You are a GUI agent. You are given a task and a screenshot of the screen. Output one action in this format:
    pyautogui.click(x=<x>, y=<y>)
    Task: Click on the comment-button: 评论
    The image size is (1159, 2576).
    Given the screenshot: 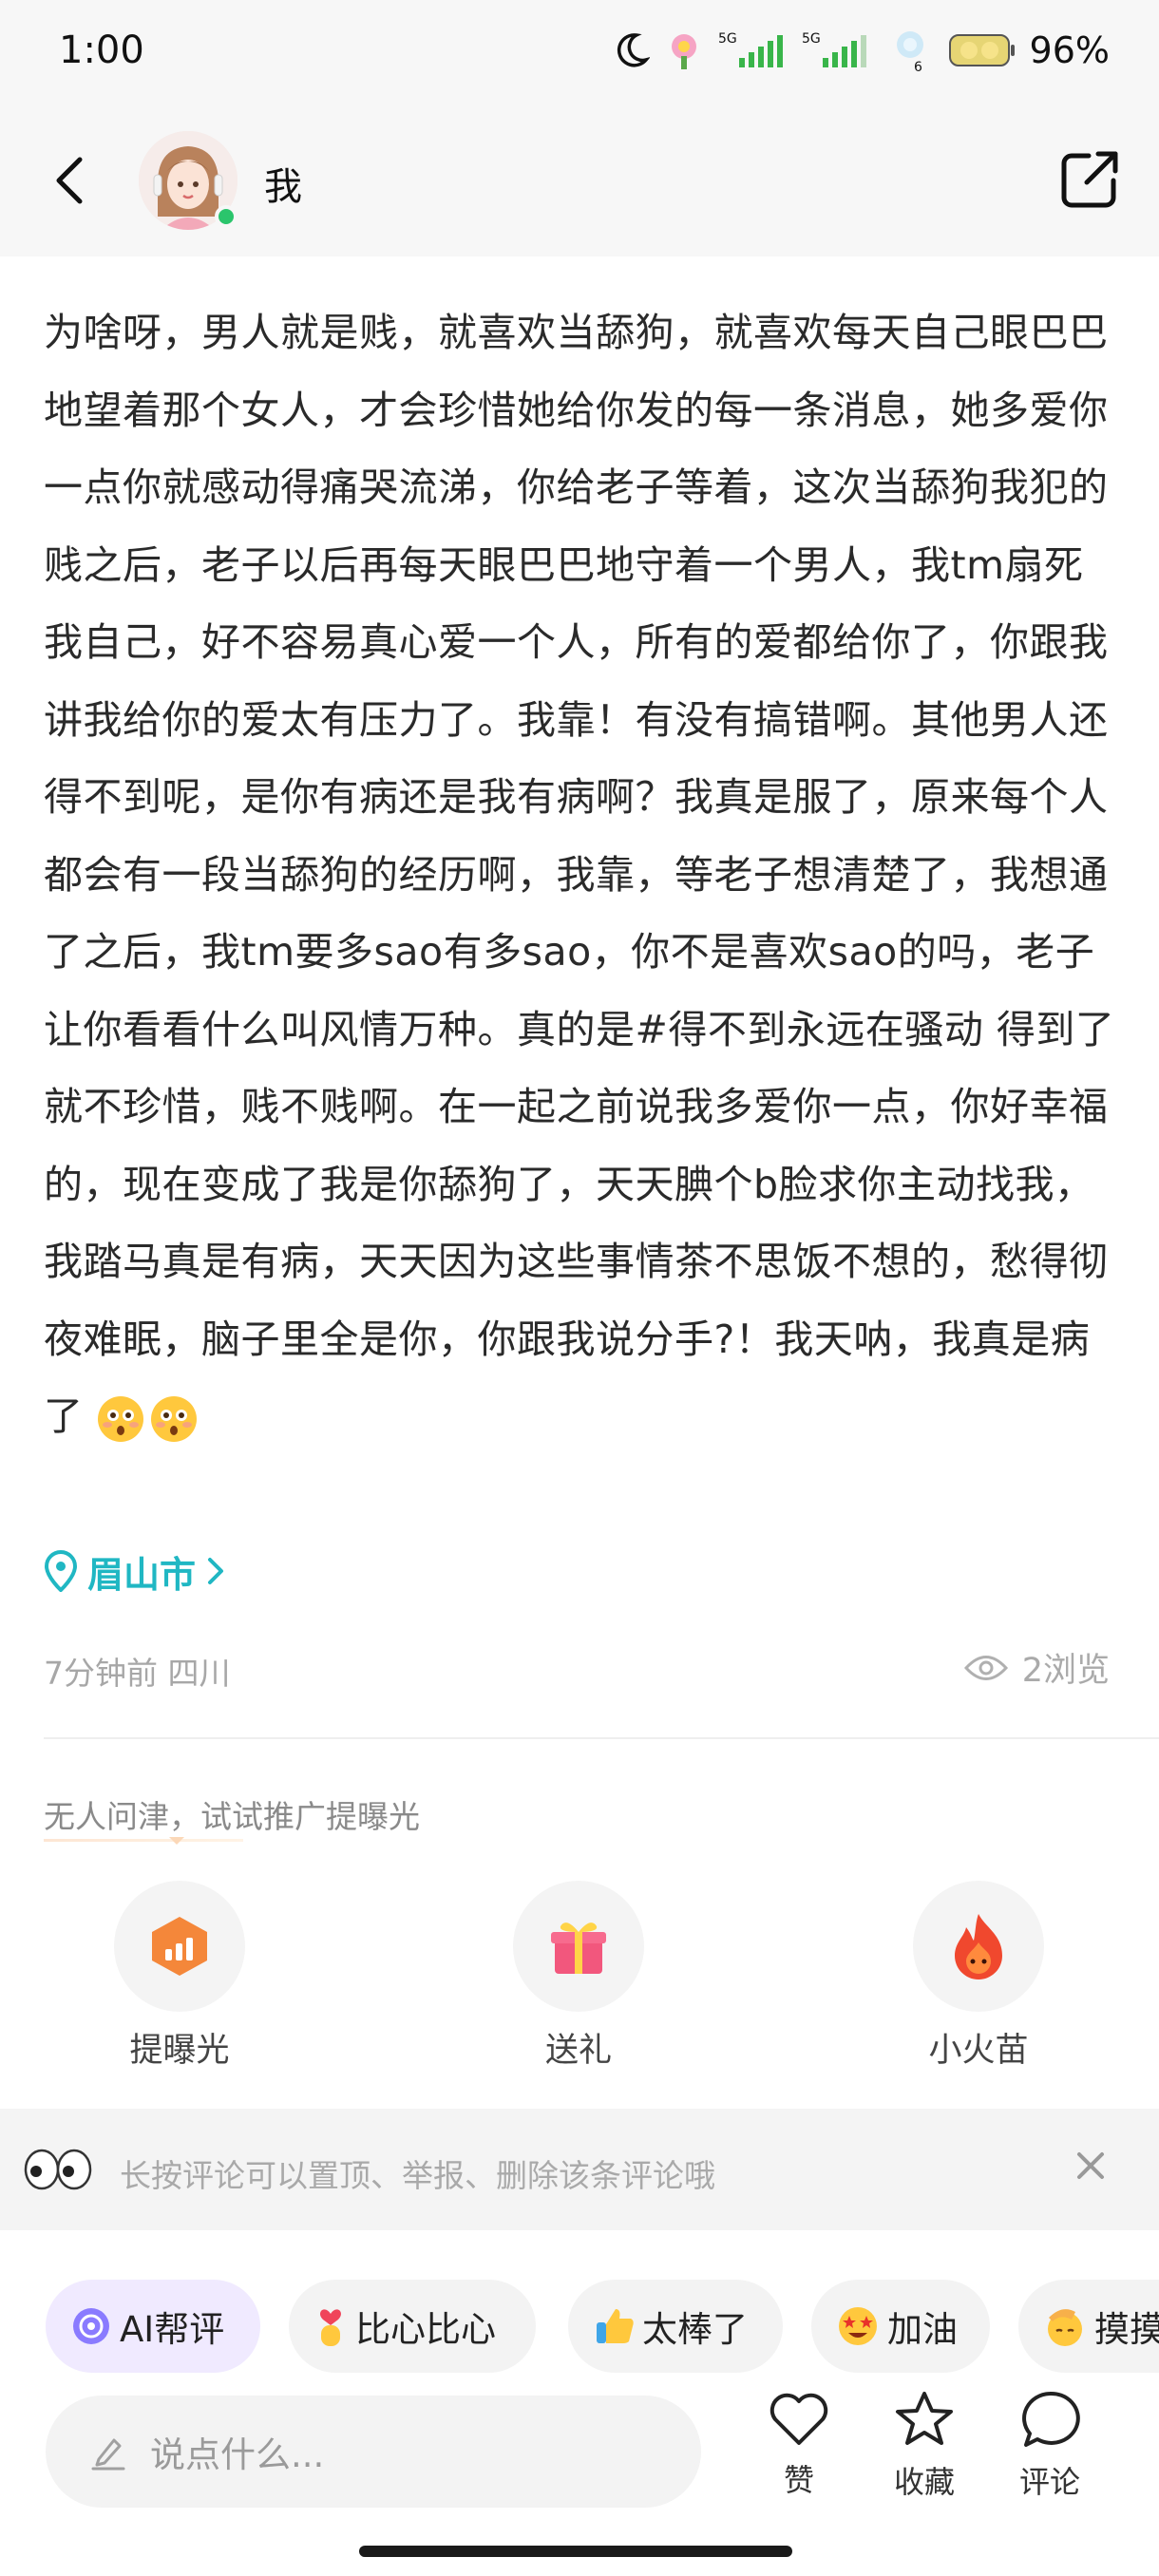 What is the action you would take?
    pyautogui.click(x=1050, y=2446)
    